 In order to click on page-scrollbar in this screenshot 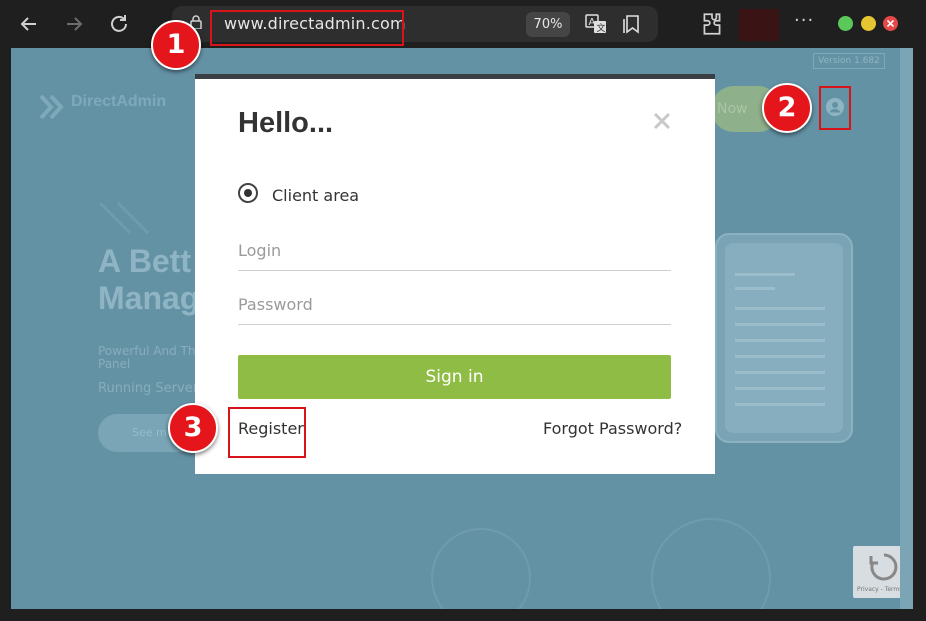, I will do `click(906, 328)`.